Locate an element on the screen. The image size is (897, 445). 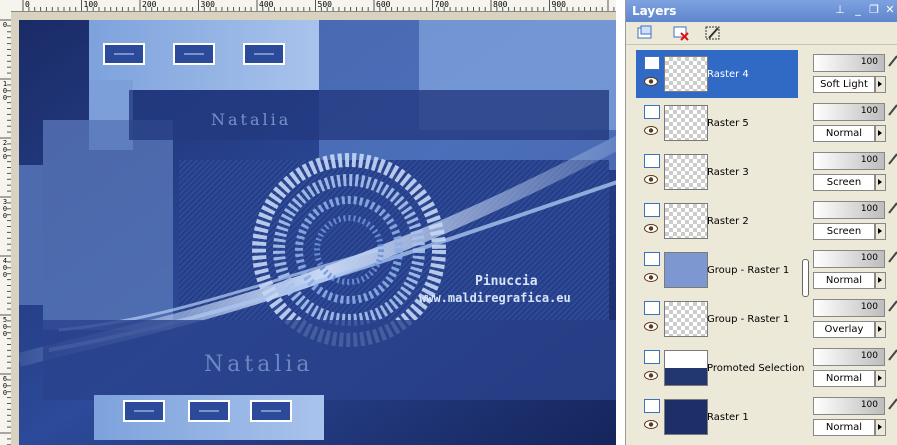
layer-row: Promoted Selection is located at coordinates (720, 368).